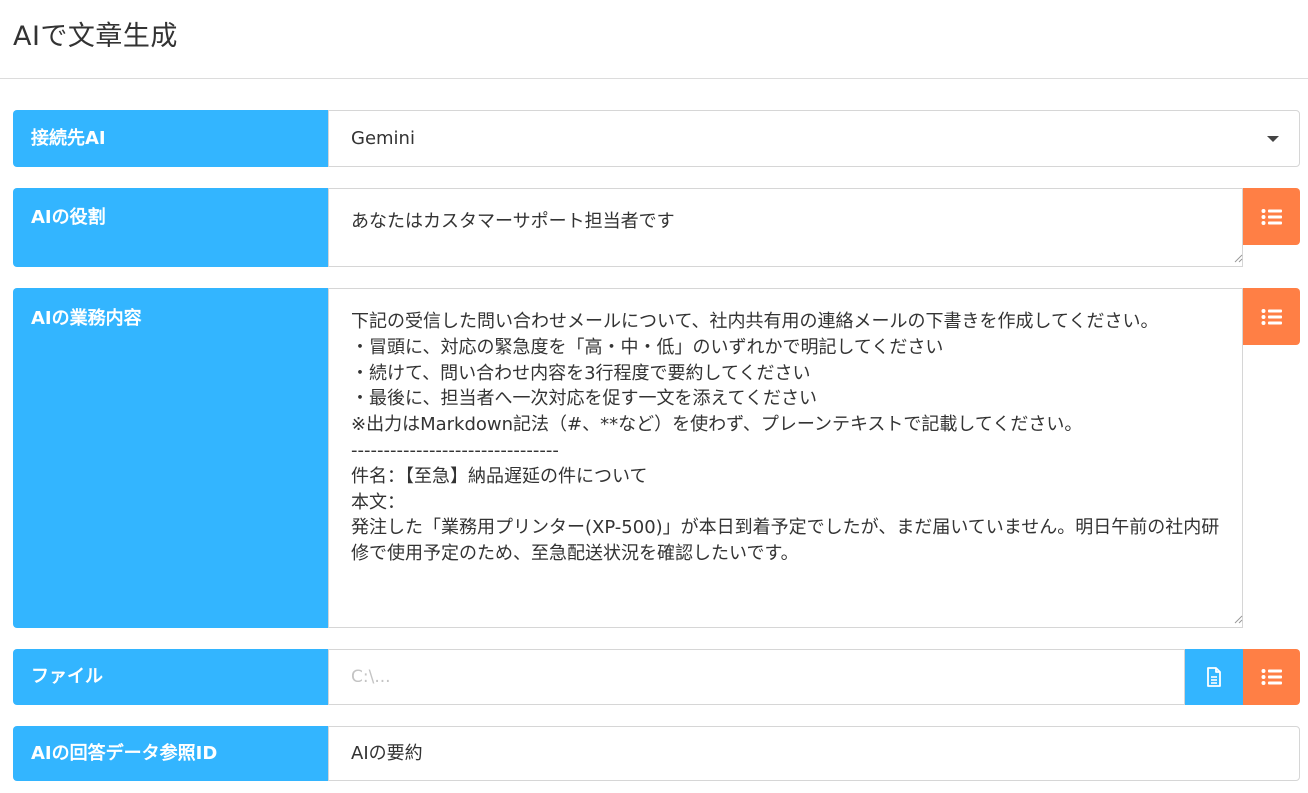 Image resolution: width=1308 pixels, height=793 pixels. What do you see at coordinates (814, 753) in the screenshot?
I see `reference-id-input: AIの要約` at bounding box center [814, 753].